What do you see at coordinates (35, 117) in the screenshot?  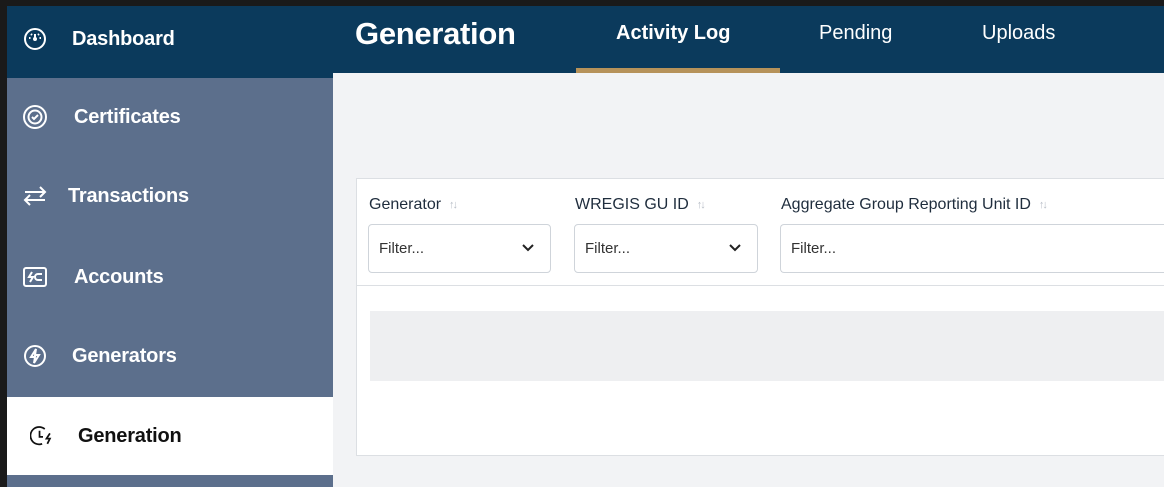 I see `certificate-icon` at bounding box center [35, 117].